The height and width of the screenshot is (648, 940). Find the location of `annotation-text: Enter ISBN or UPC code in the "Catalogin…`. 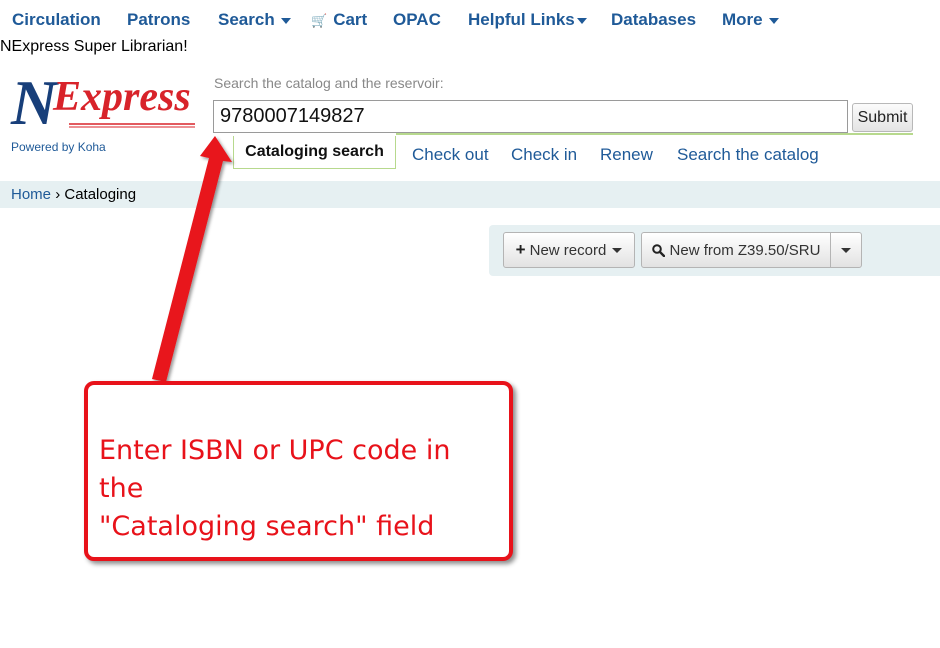

annotation-text: Enter ISBN or UPC code in the "Catalogin… is located at coordinates (299, 489).